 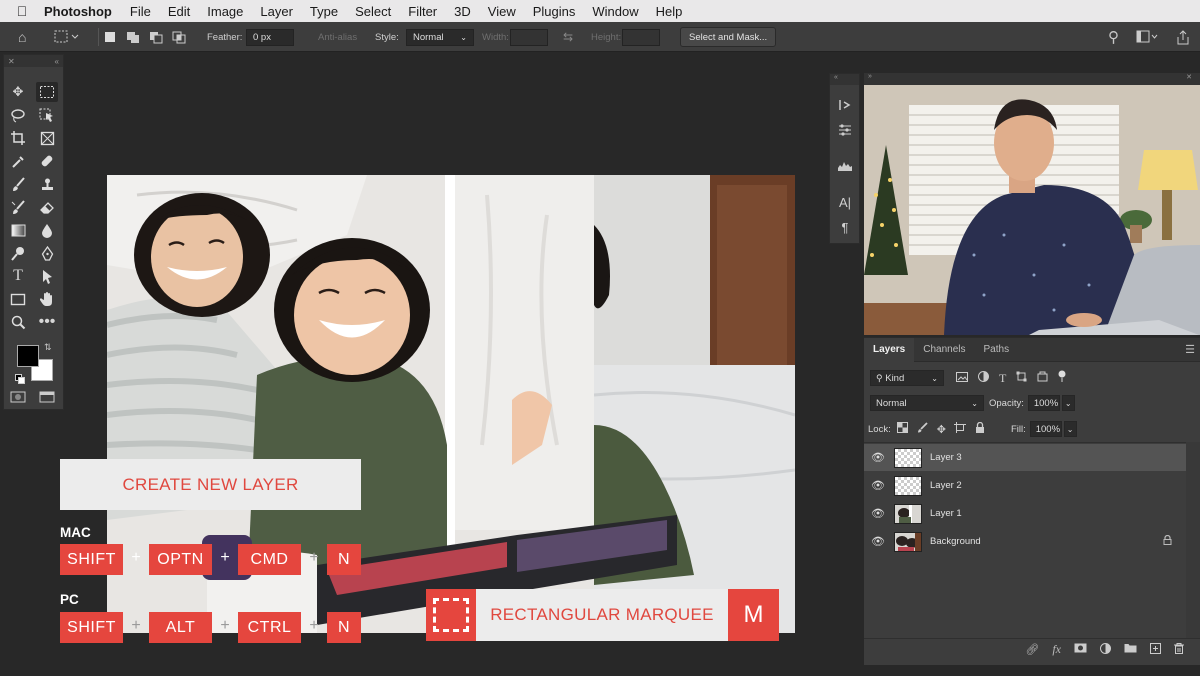 What do you see at coordinates (18, 230) in the screenshot?
I see `gradient-tool-icon` at bounding box center [18, 230].